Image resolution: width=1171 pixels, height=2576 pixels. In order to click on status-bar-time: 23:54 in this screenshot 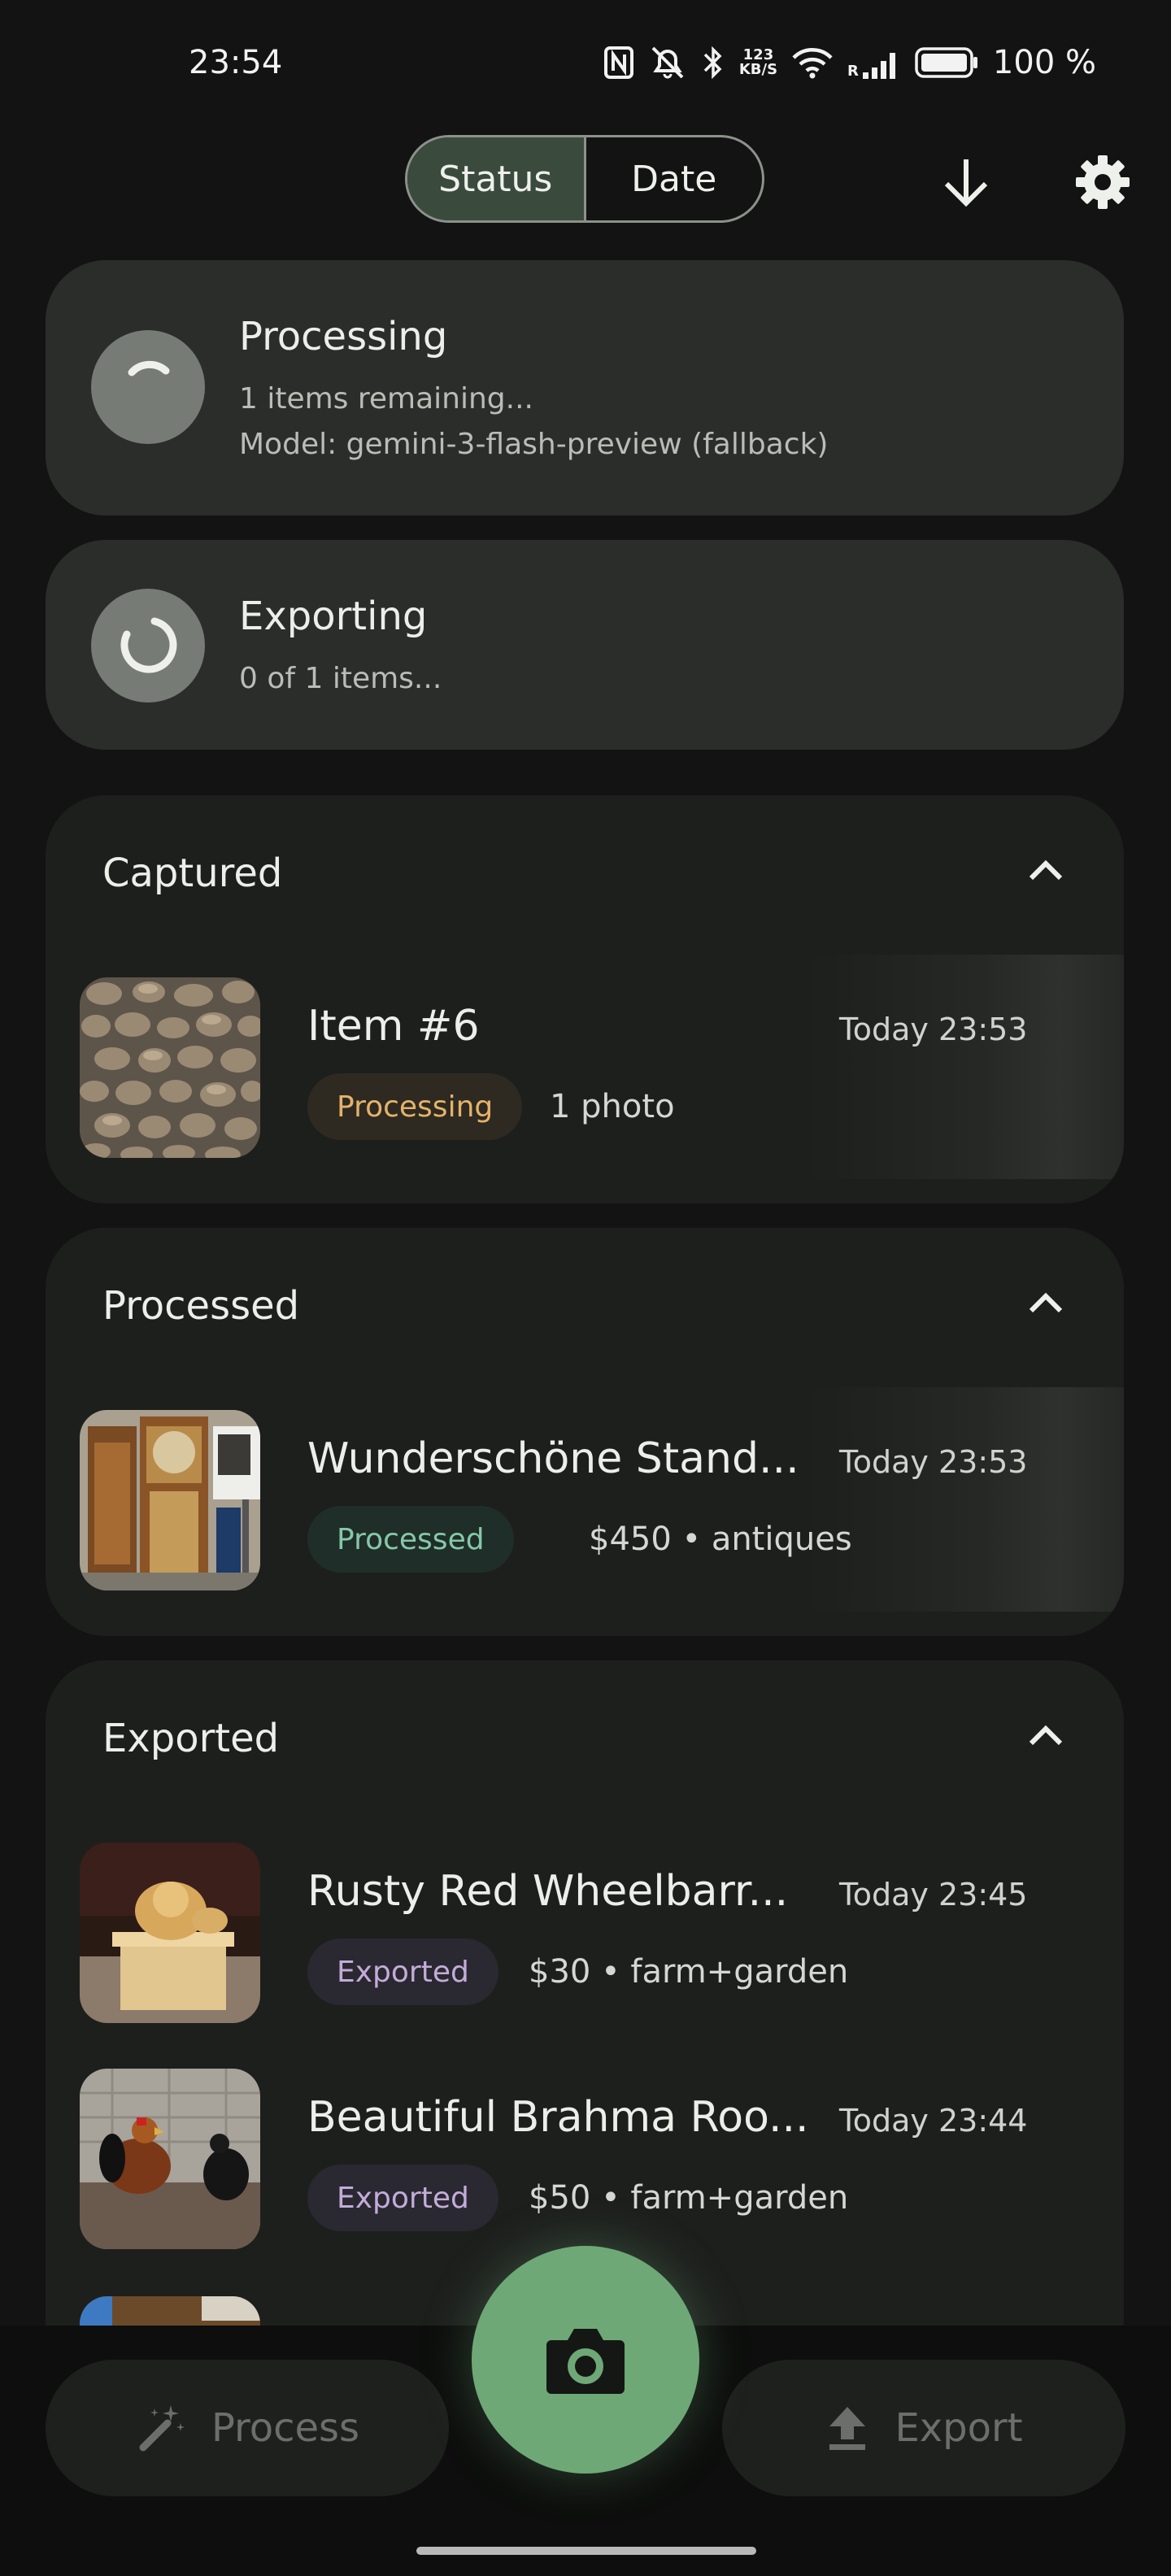, I will do `click(236, 63)`.